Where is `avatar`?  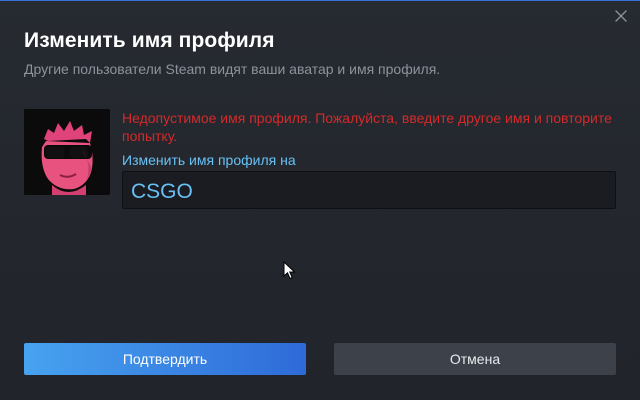
avatar is located at coordinates (67, 152).